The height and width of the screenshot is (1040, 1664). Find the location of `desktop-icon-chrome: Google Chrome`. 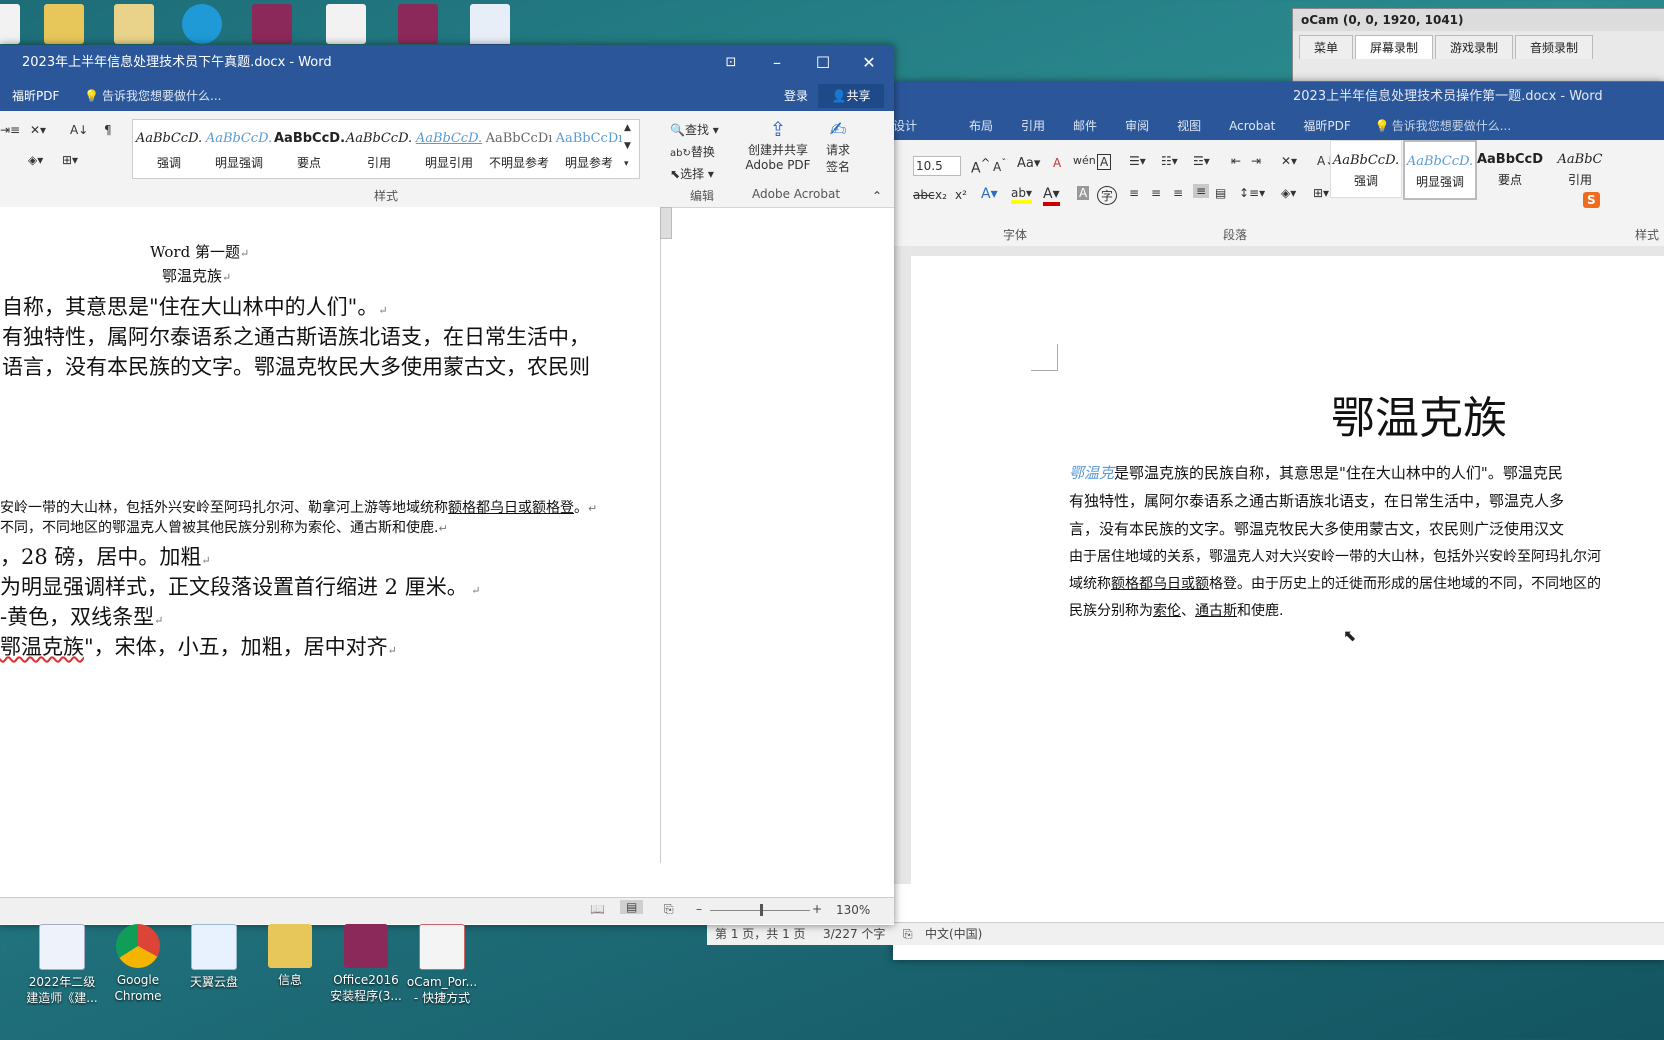

desktop-icon-chrome: Google Chrome is located at coordinates (138, 964).